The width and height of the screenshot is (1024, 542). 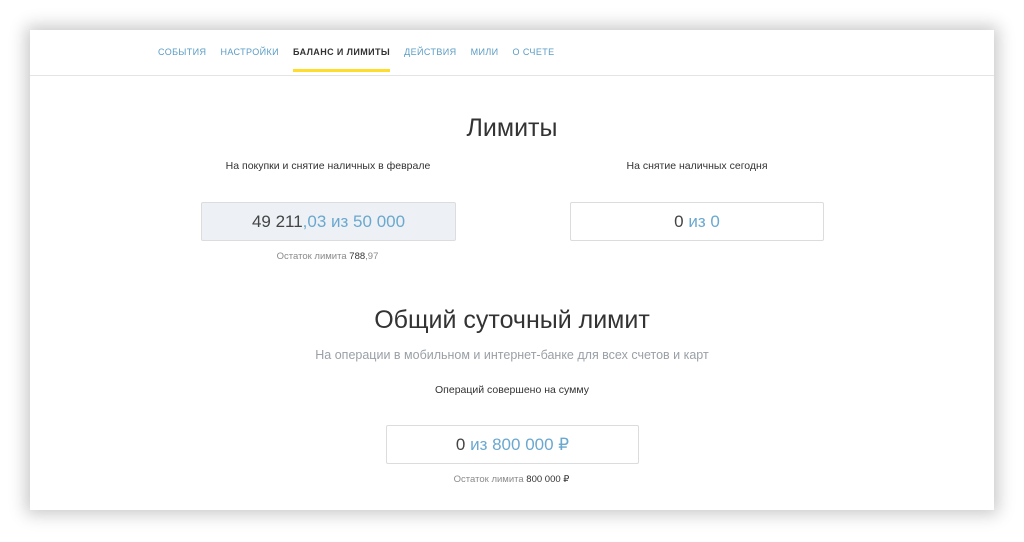 What do you see at coordinates (277, 221) in the screenshot?
I see `purchase-spent-int: 49 211` at bounding box center [277, 221].